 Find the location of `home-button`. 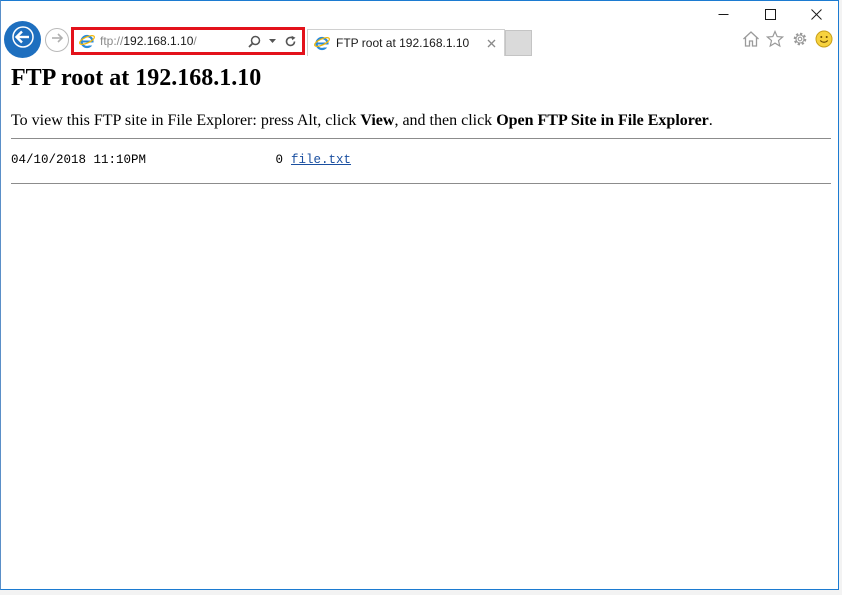

home-button is located at coordinates (751, 41).